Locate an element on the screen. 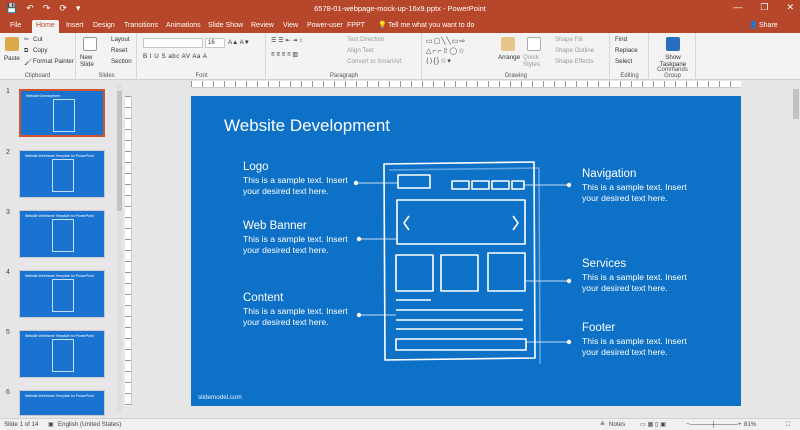  convert-smartart-button: Convert to SmartArt is located at coordinates (374, 61).